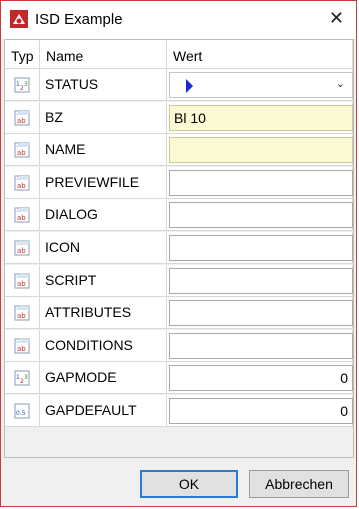 Image resolution: width=359 pixels, height=509 pixels. I want to click on table-row: ab NAME, so click(179, 150).